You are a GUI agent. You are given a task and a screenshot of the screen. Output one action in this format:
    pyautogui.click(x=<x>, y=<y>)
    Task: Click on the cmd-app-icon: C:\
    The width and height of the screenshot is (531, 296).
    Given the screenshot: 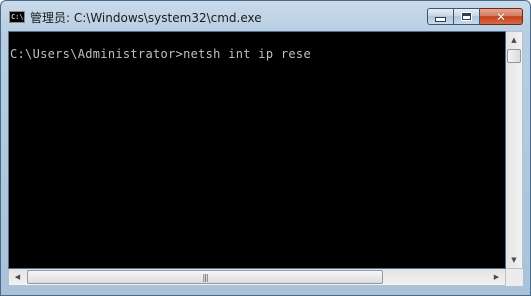 What is the action you would take?
    pyautogui.click(x=17, y=17)
    